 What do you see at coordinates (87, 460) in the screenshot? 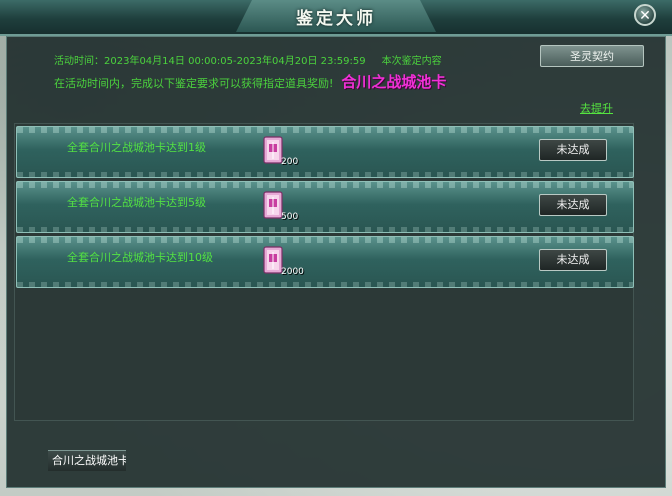
I see `card-tab: 合川之战城池卡` at bounding box center [87, 460].